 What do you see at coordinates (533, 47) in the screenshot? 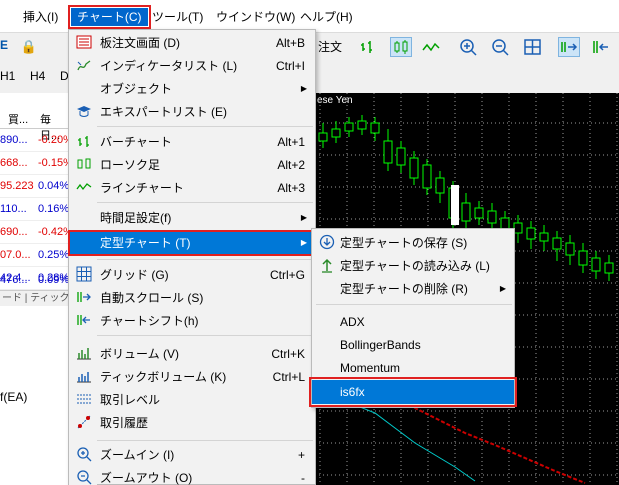
I see `tile-windows-icon` at bounding box center [533, 47].